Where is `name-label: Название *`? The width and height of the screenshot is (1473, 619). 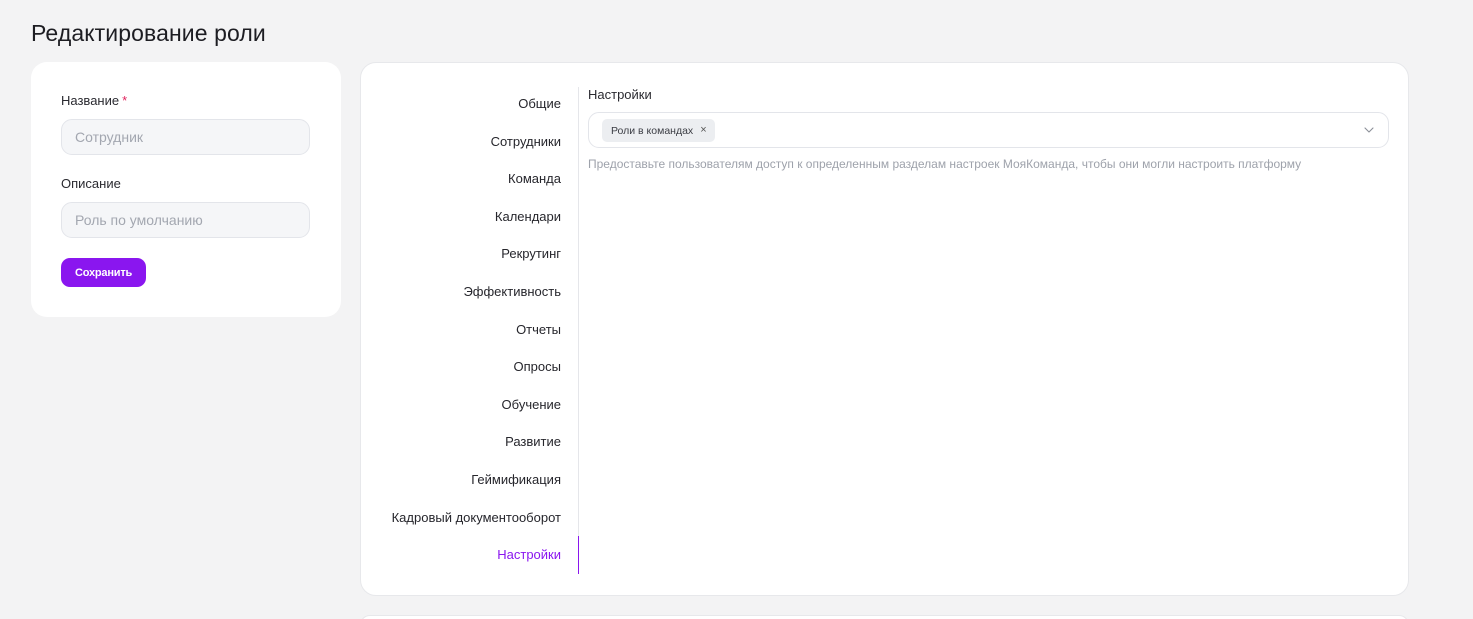
name-label: Название * is located at coordinates (94, 100).